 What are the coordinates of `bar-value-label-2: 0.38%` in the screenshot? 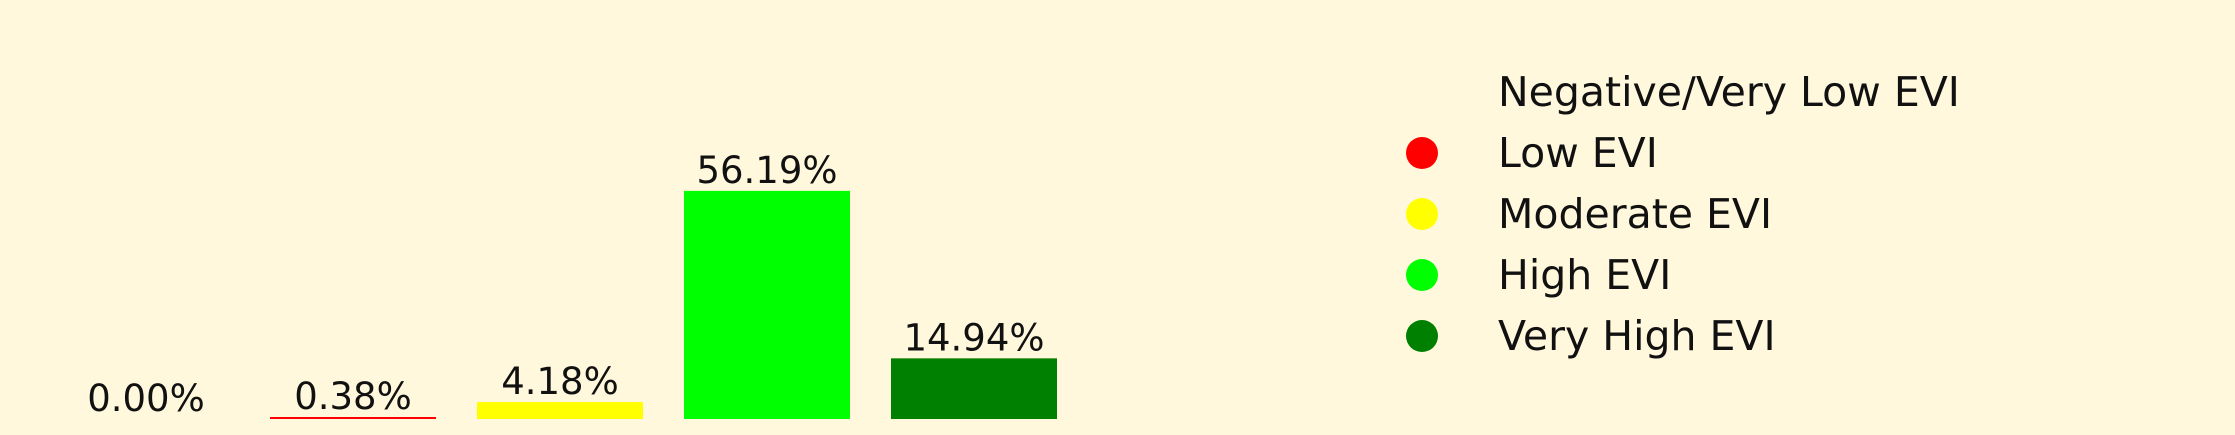 It's located at (353, 396).